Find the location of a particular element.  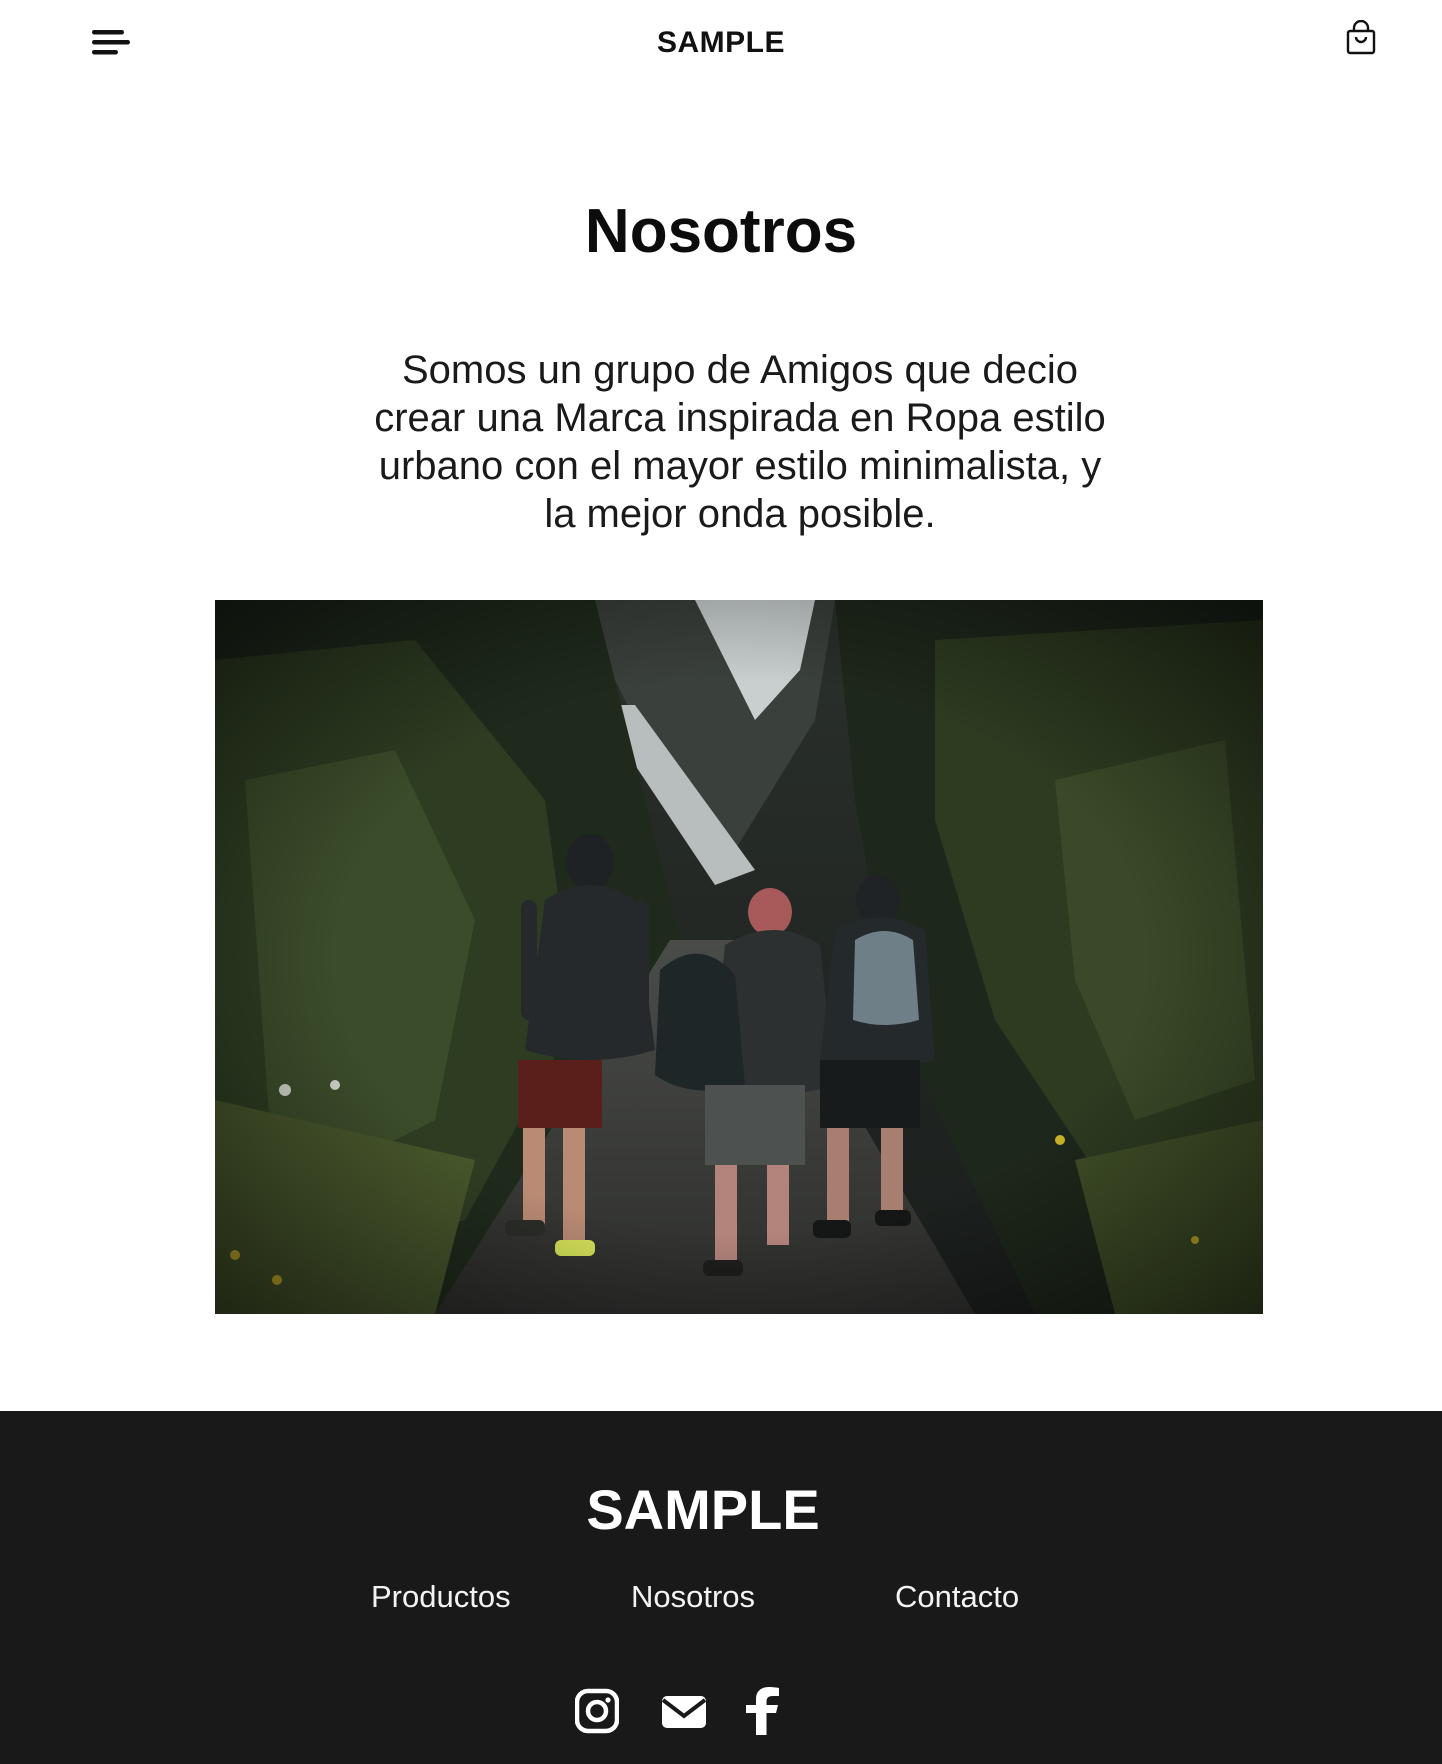

page-title: Nosotros is located at coordinates (721, 231).